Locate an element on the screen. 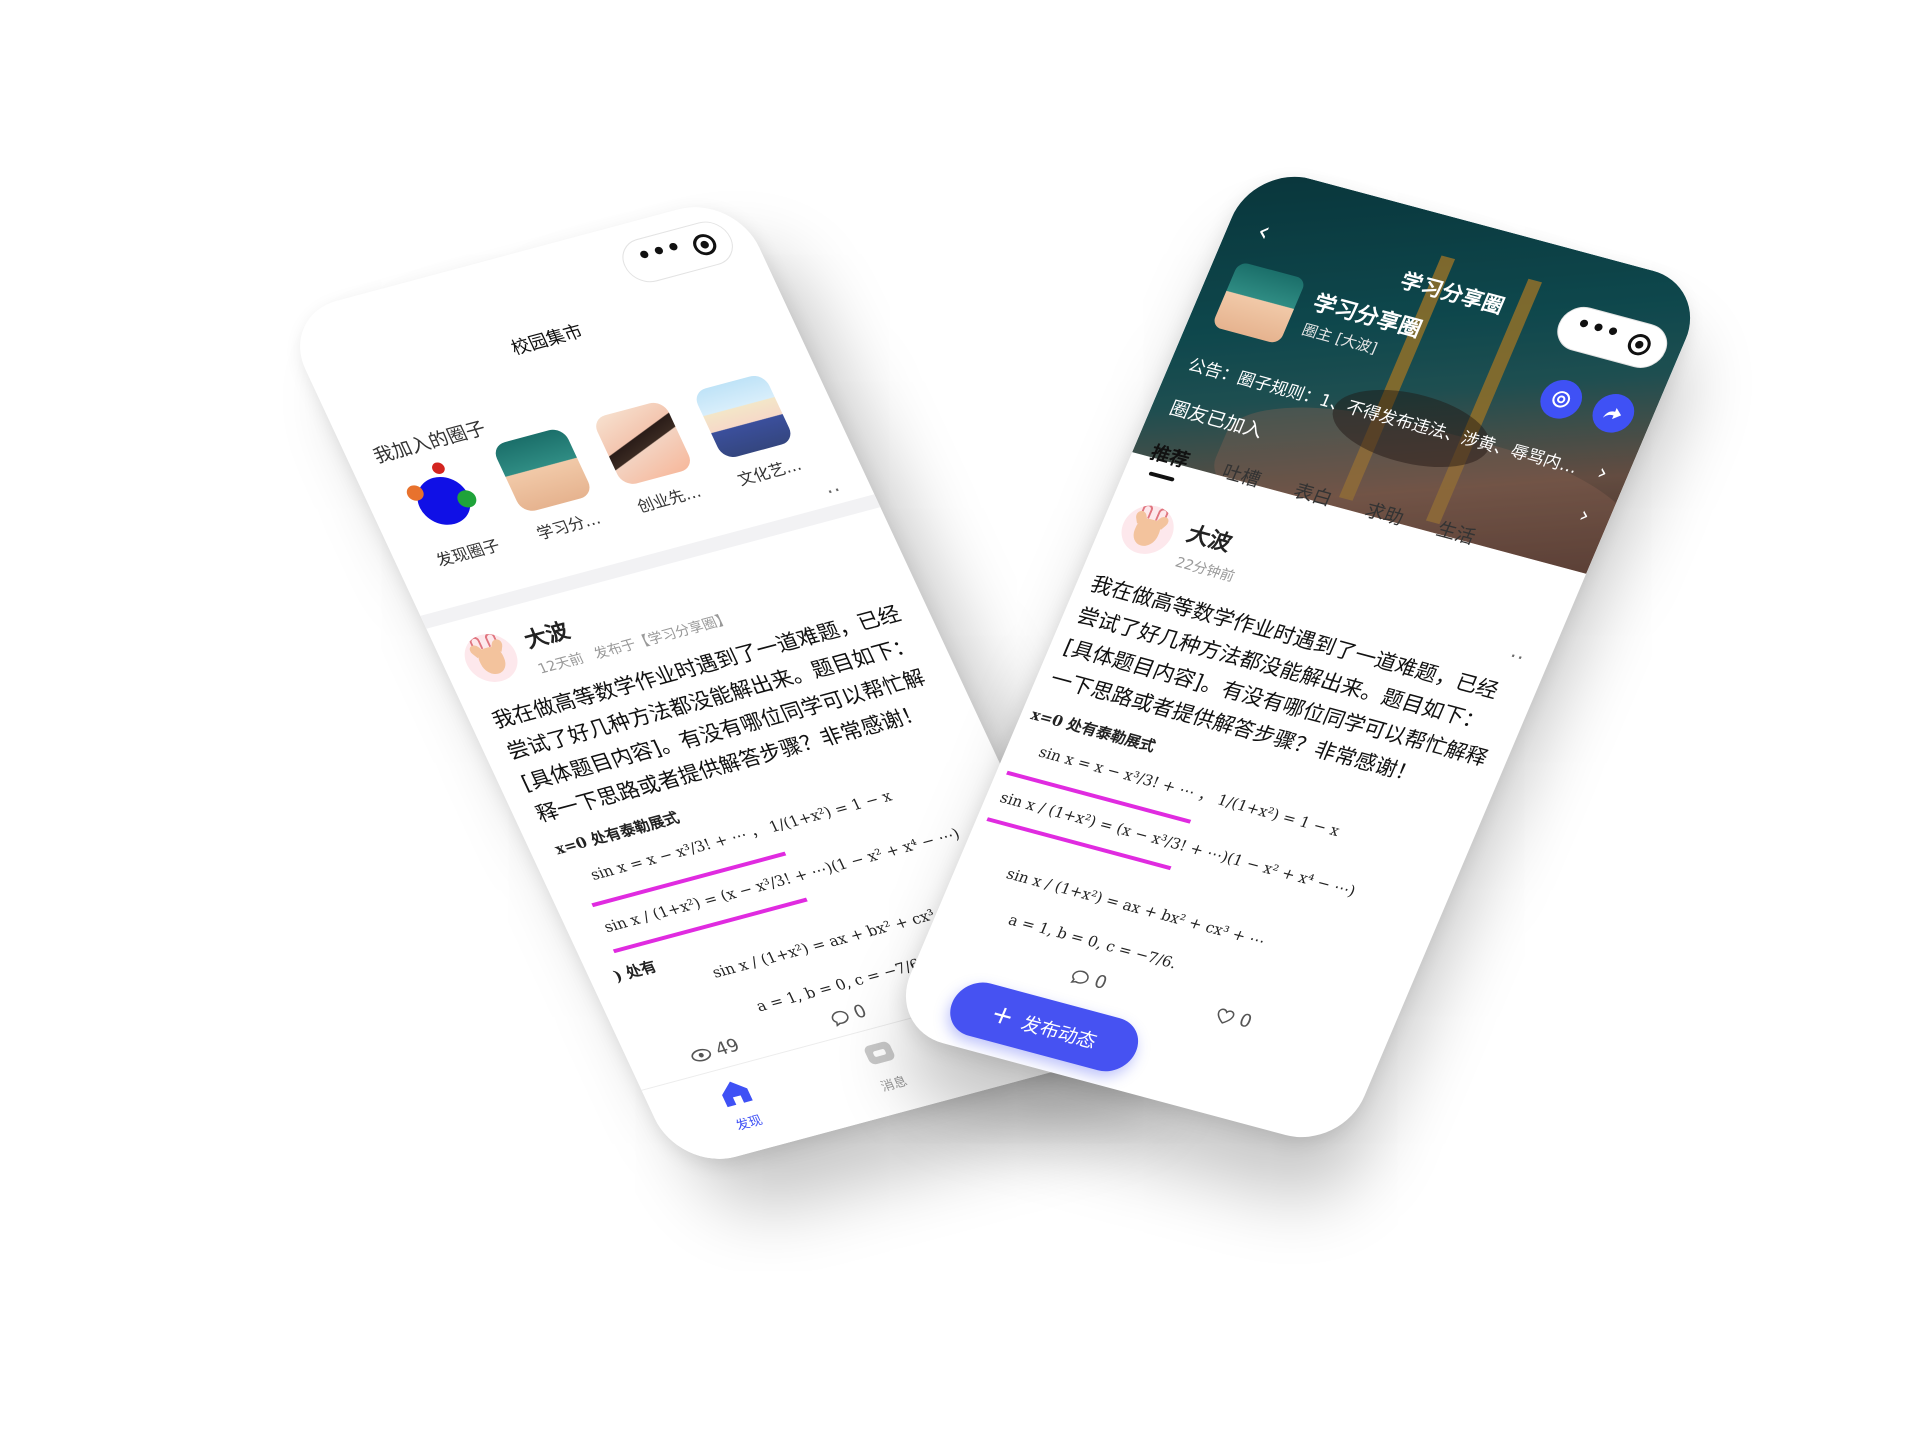 The image size is (1920, 1440). message-icon is located at coordinates (879, 1053).